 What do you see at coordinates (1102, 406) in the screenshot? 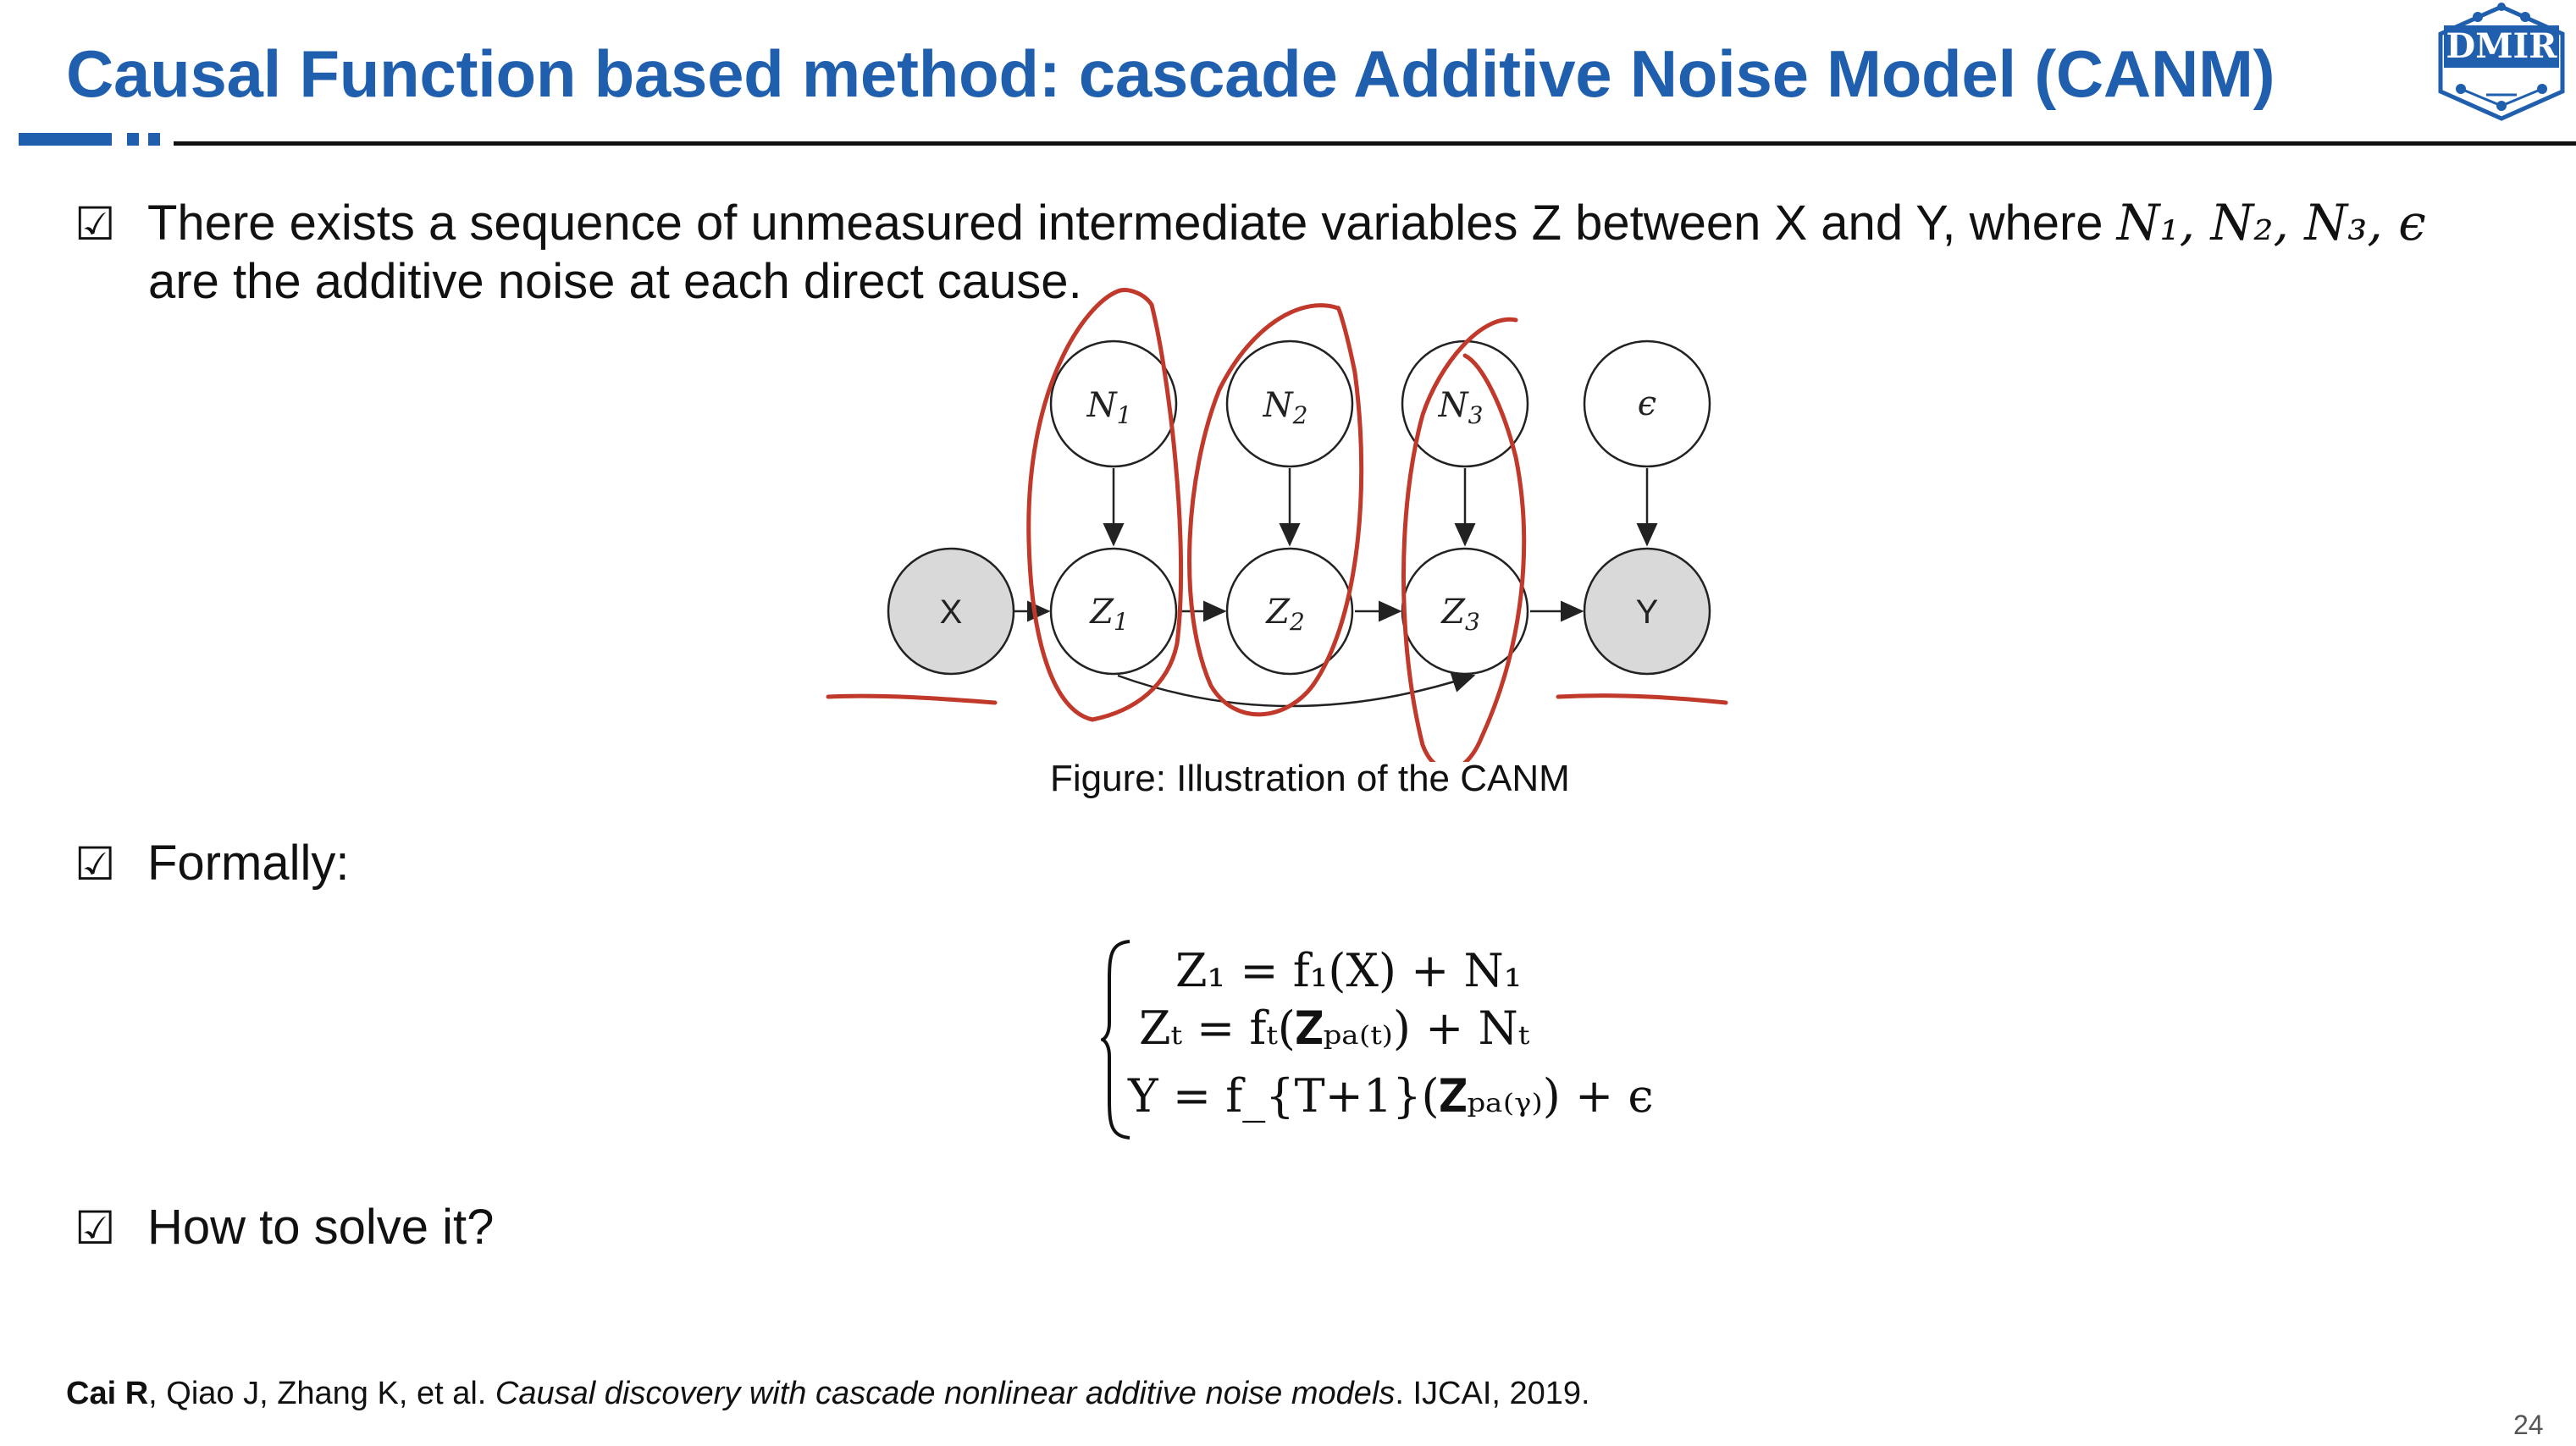
I see `label-n1: N` at bounding box center [1102, 406].